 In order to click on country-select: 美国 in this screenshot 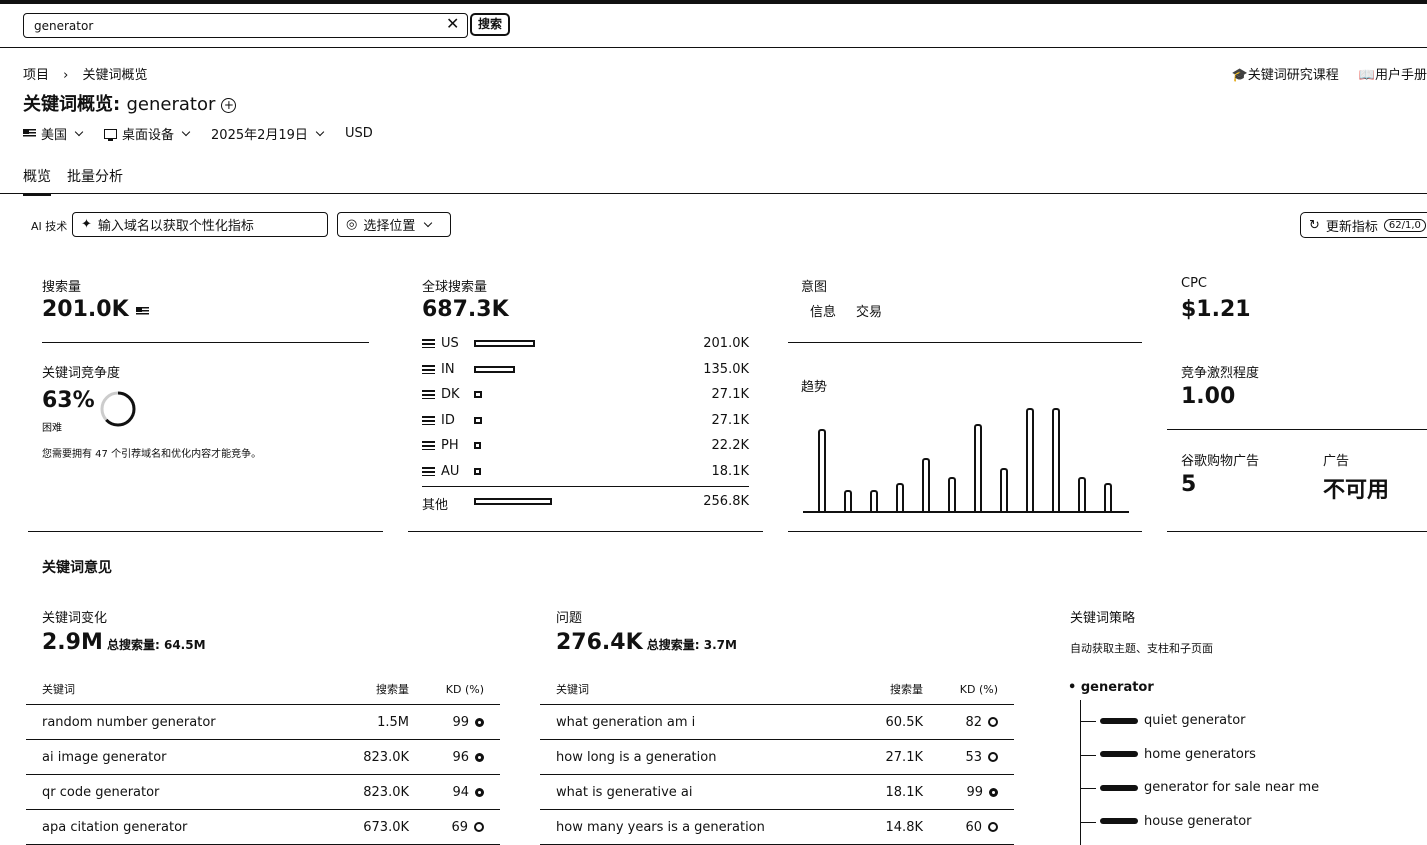, I will do `click(53, 133)`.